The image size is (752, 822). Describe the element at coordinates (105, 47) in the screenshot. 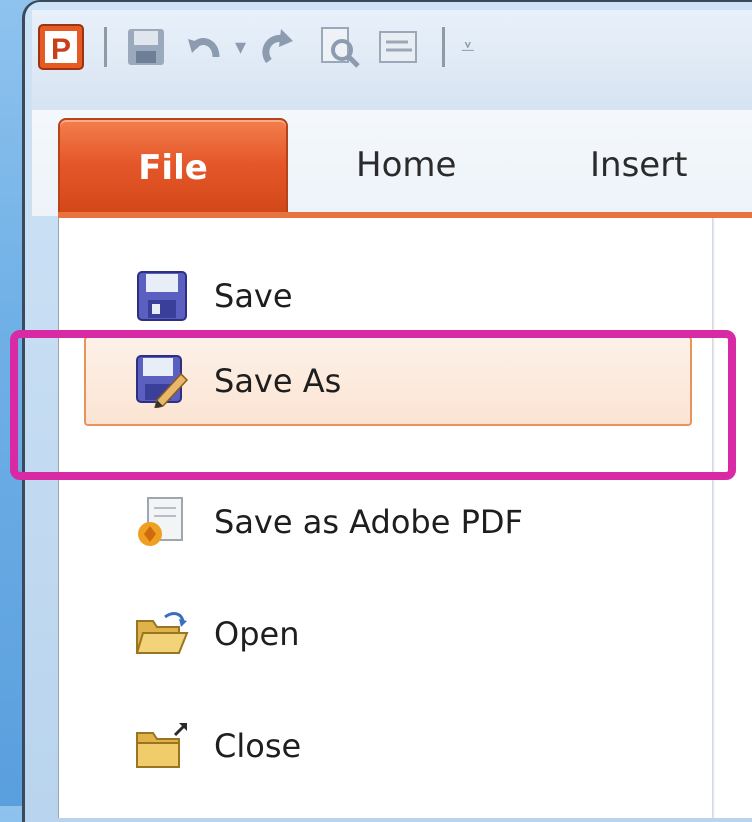

I see `qat-separator` at that location.